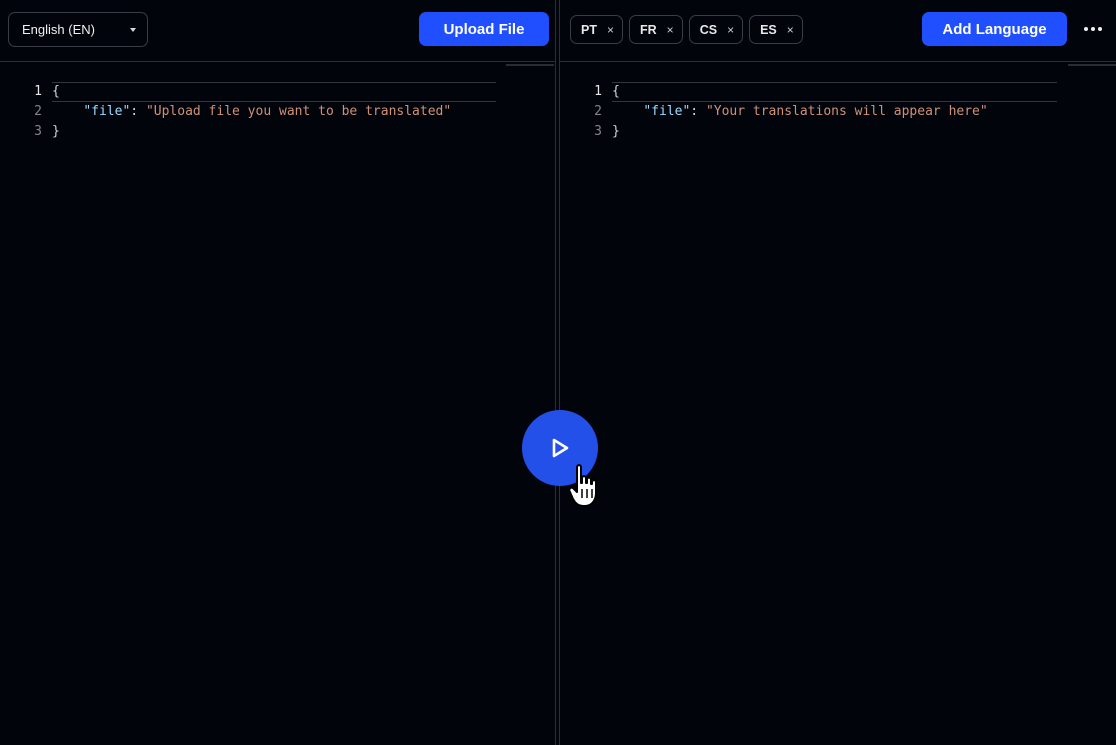 Image resolution: width=1116 pixels, height=745 pixels. What do you see at coordinates (278, 31) in the screenshot?
I see `source-toolbar: English (EN) Upload File` at bounding box center [278, 31].